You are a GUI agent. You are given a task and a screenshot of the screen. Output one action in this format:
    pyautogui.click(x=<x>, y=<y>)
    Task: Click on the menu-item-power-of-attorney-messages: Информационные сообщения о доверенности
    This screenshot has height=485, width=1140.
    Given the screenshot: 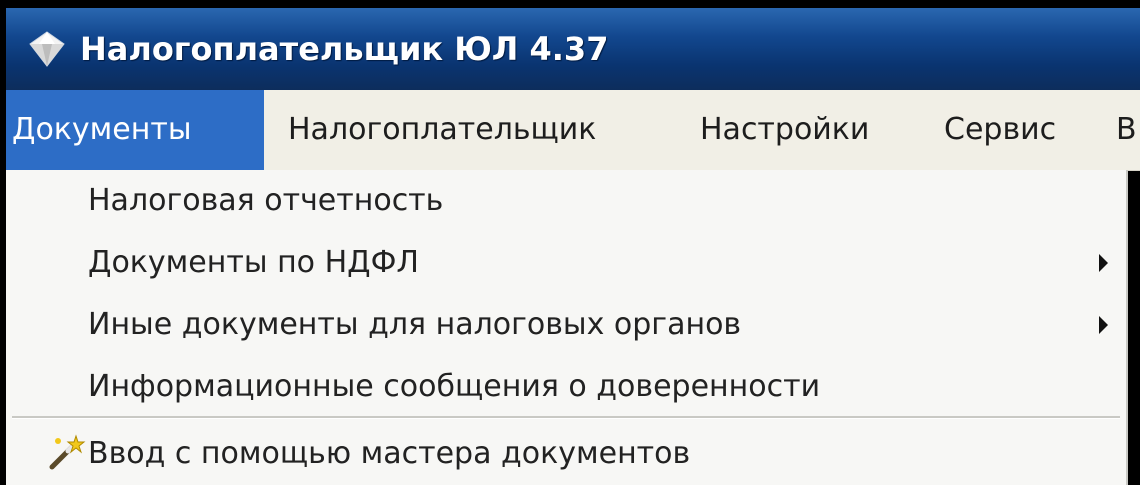 What is the action you would take?
    pyautogui.click(x=566, y=387)
    